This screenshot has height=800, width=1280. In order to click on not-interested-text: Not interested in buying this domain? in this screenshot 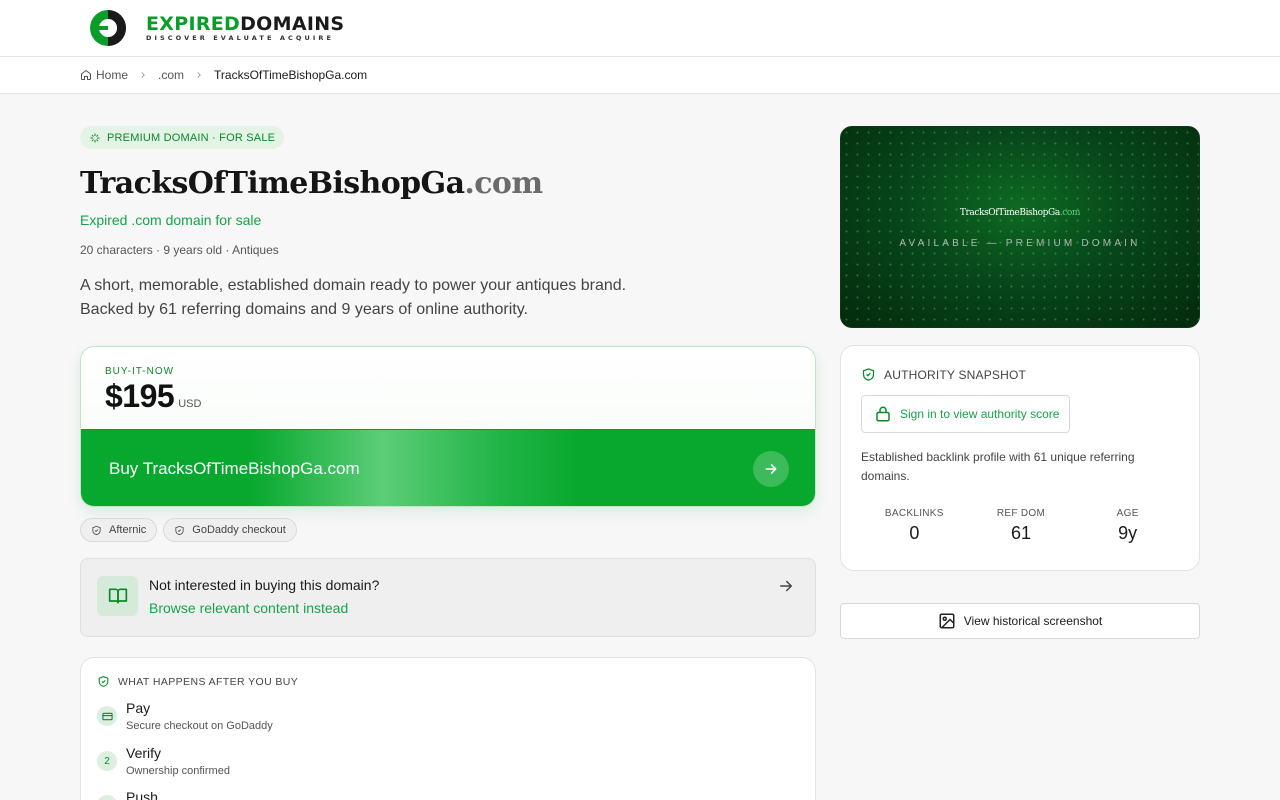, I will do `click(264, 585)`.